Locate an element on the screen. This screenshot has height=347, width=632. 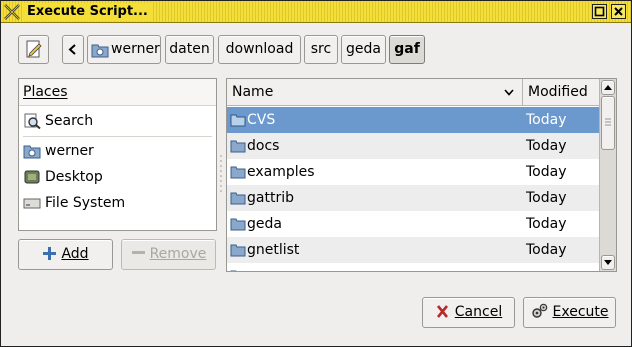
file-row: geda Today is located at coordinates (413, 224).